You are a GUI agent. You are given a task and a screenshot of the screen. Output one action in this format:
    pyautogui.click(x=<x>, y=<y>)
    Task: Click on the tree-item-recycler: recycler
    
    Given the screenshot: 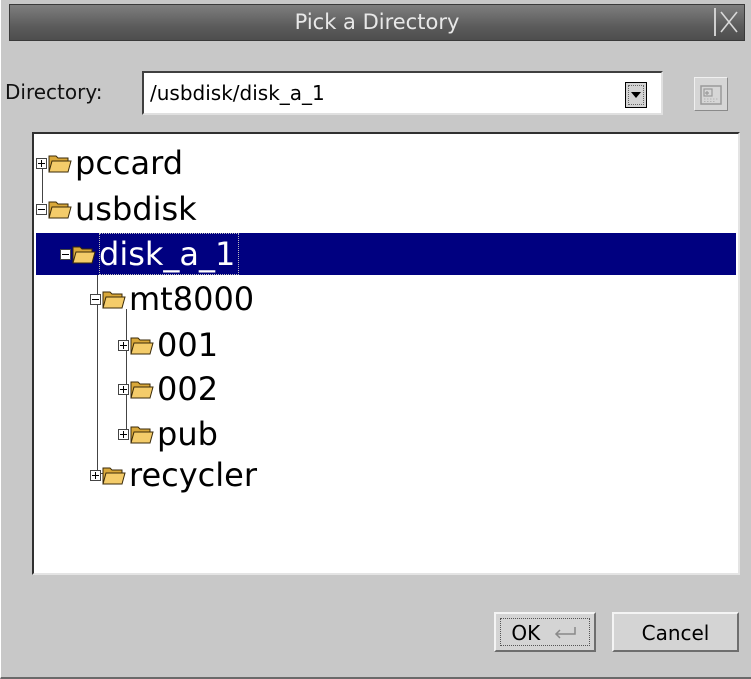 What is the action you would take?
    pyautogui.click(x=173, y=475)
    